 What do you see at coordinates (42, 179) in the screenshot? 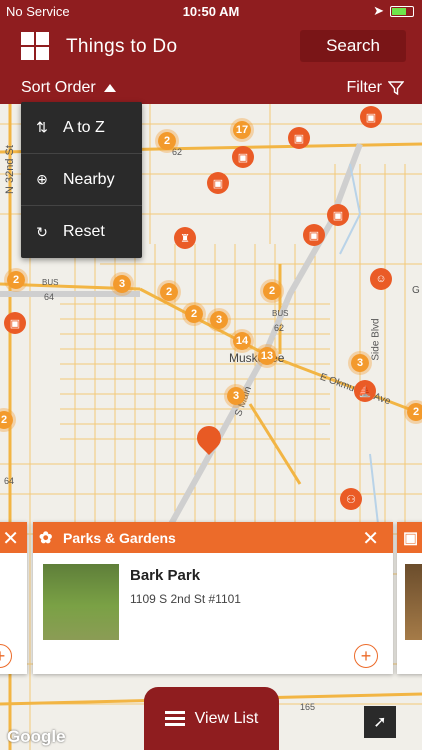
I see `crosshair-icon: ⊕` at bounding box center [42, 179].